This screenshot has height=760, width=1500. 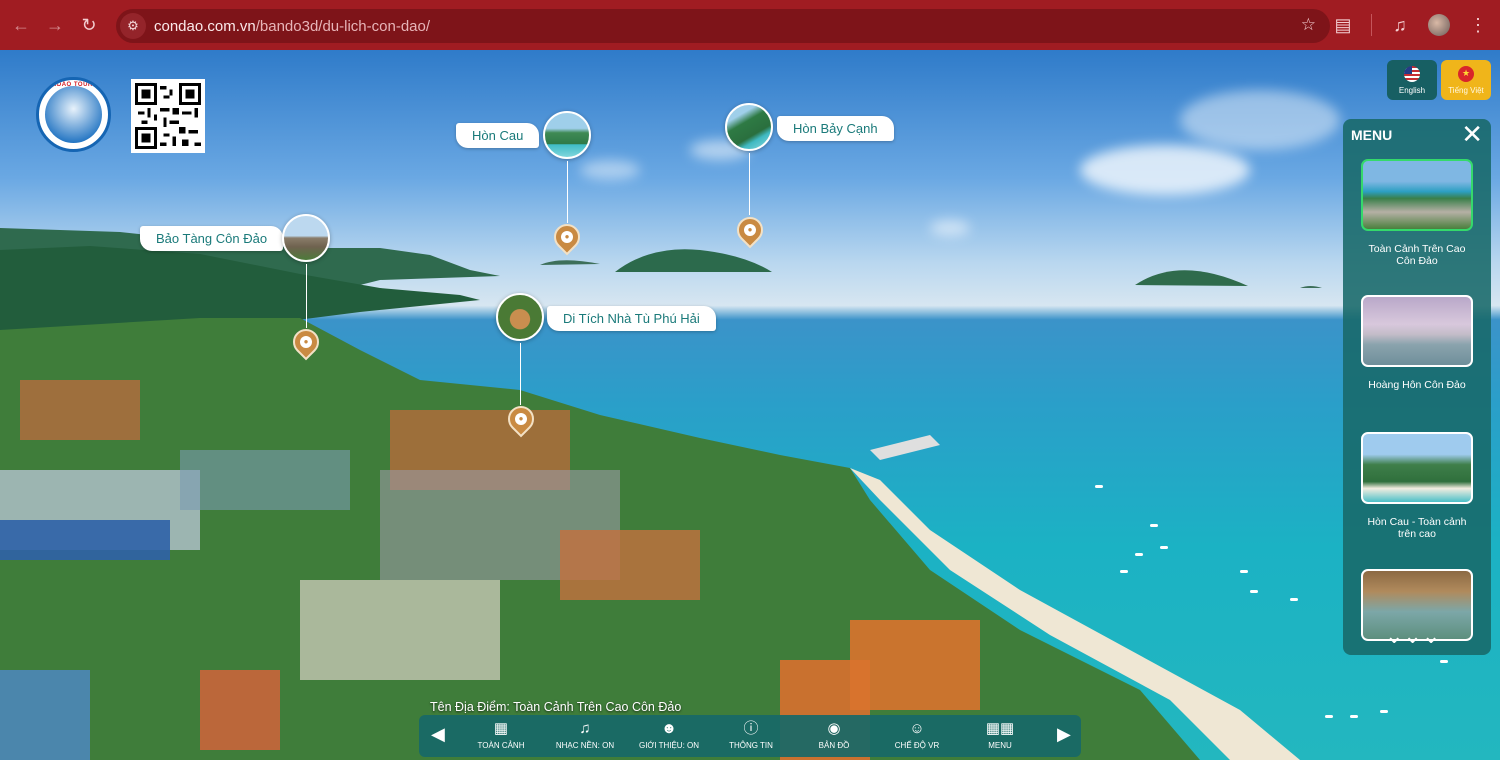 What do you see at coordinates (343, 26) in the screenshot?
I see `url-path: /bando3d/du-lich-con-dao/` at bounding box center [343, 26].